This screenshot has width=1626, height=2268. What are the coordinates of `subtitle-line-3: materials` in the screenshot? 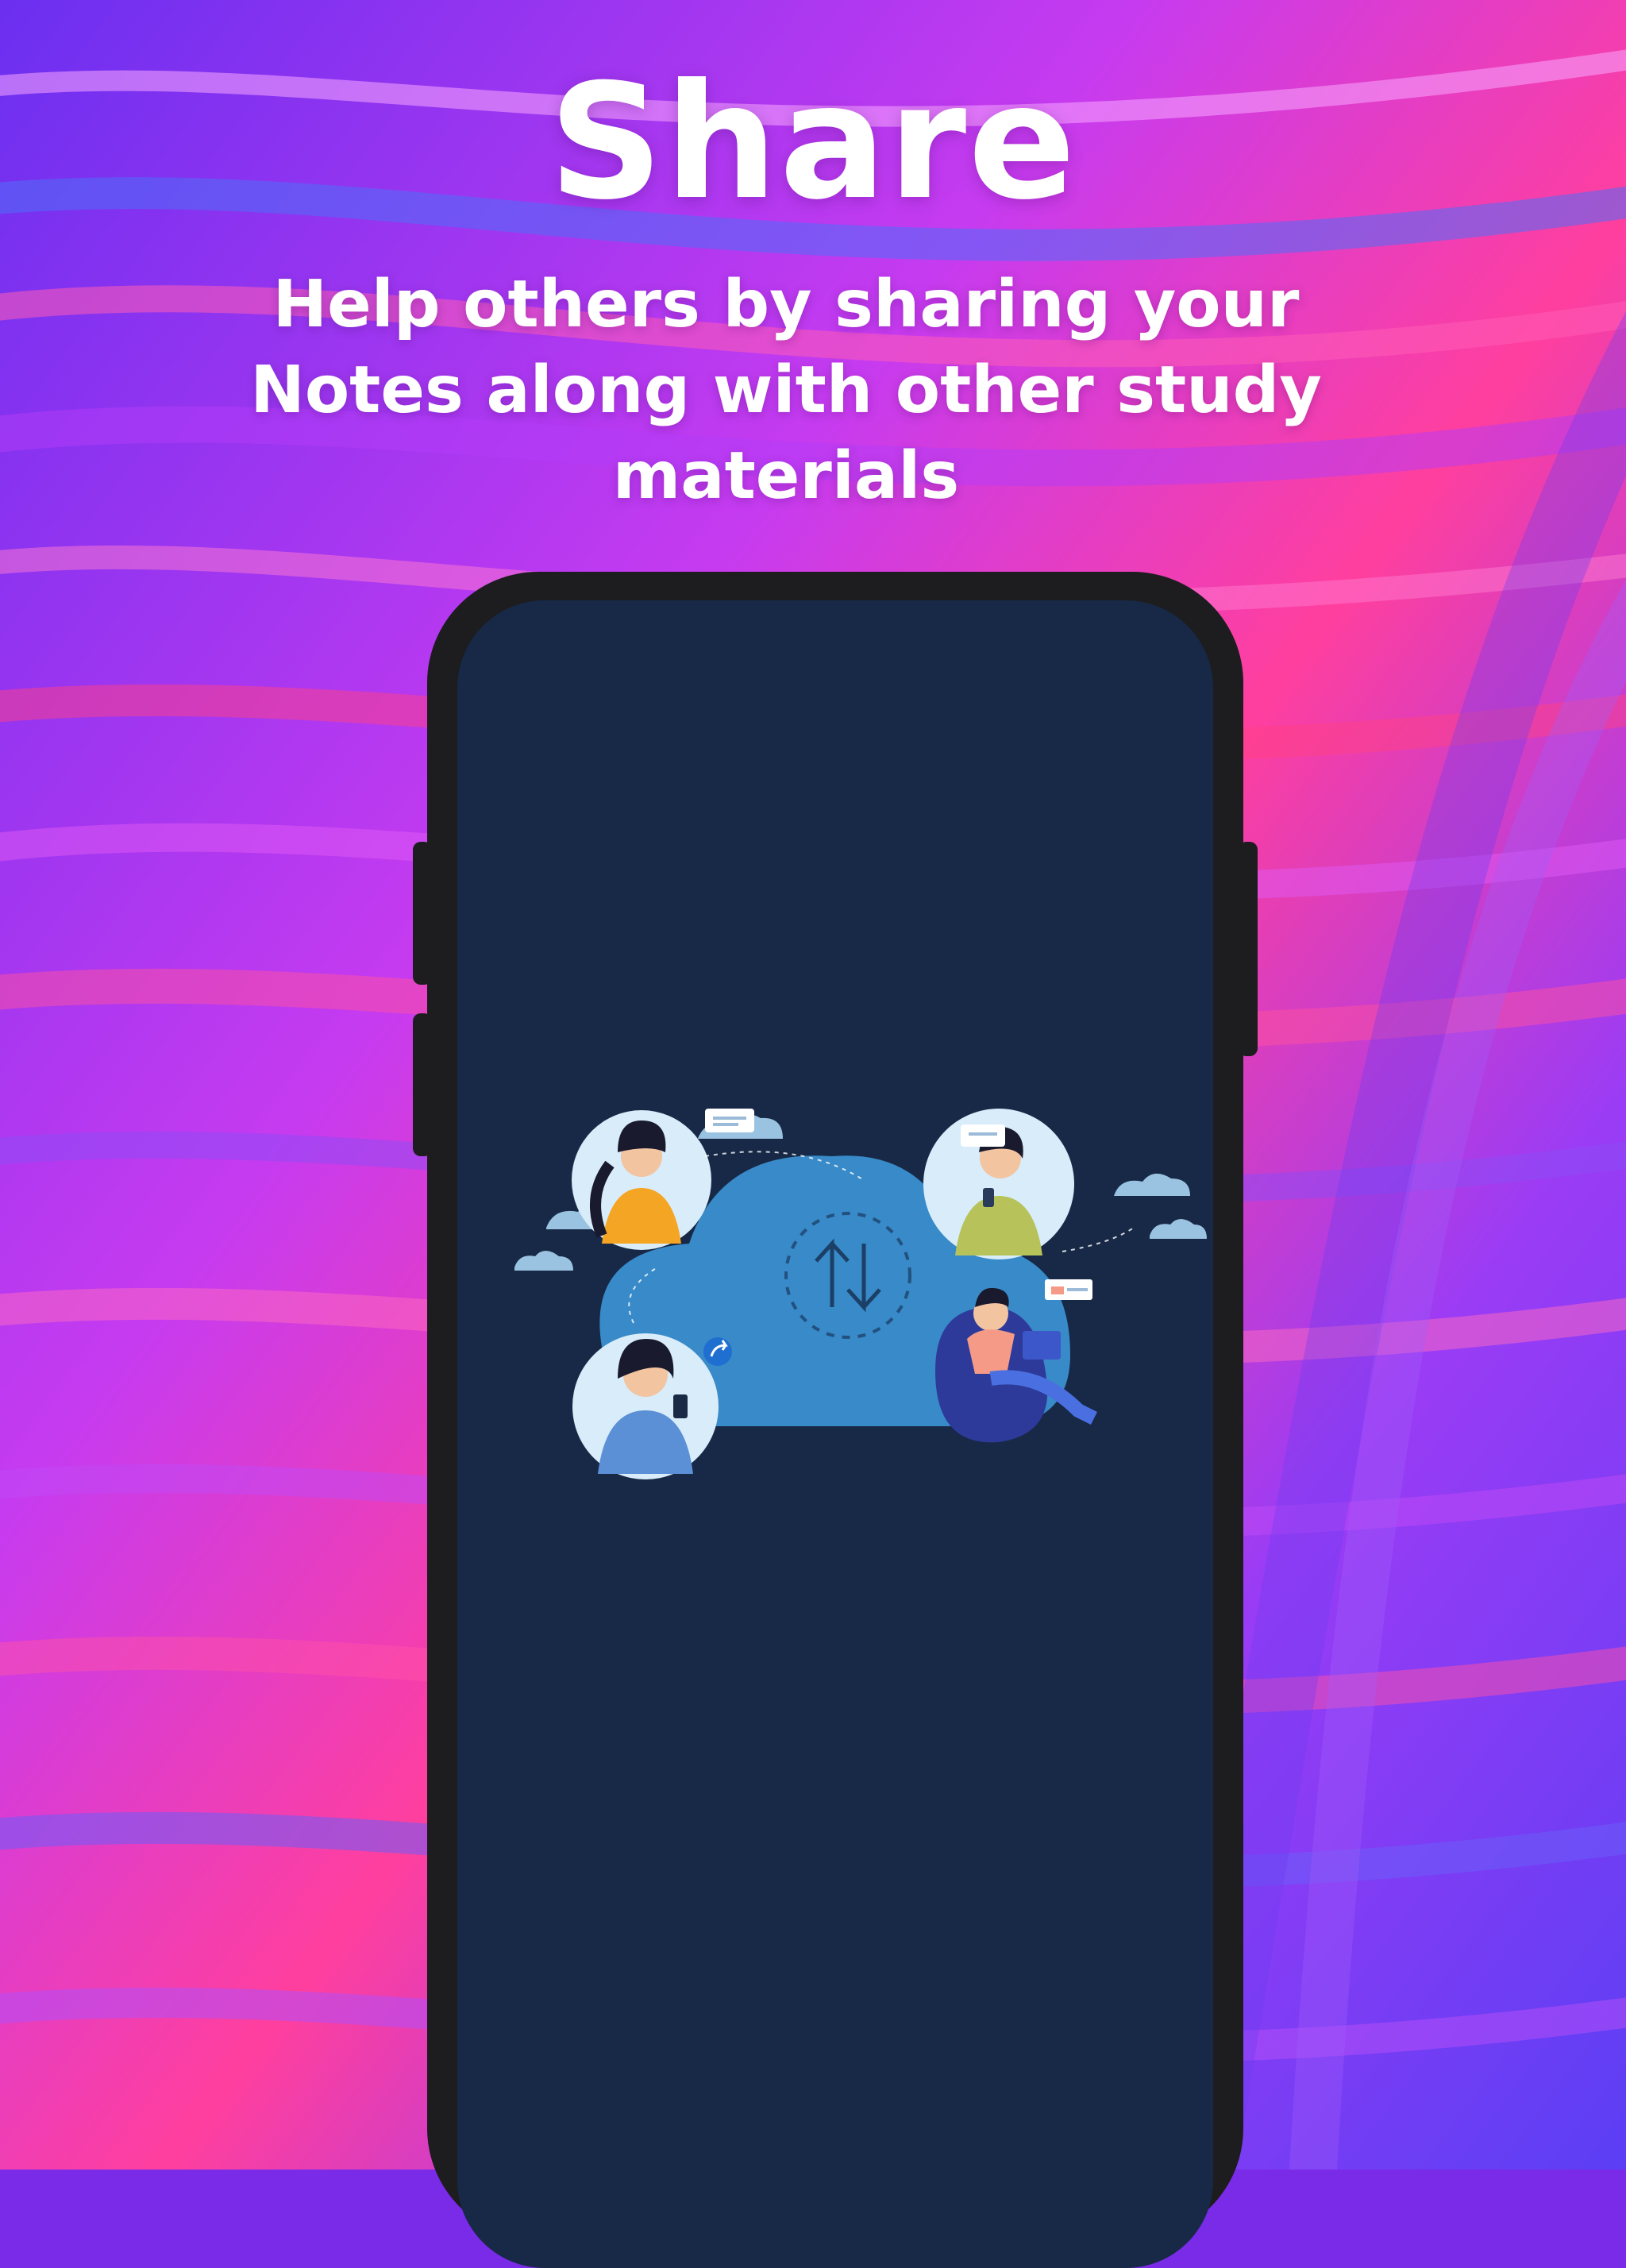 It's located at (786, 476).